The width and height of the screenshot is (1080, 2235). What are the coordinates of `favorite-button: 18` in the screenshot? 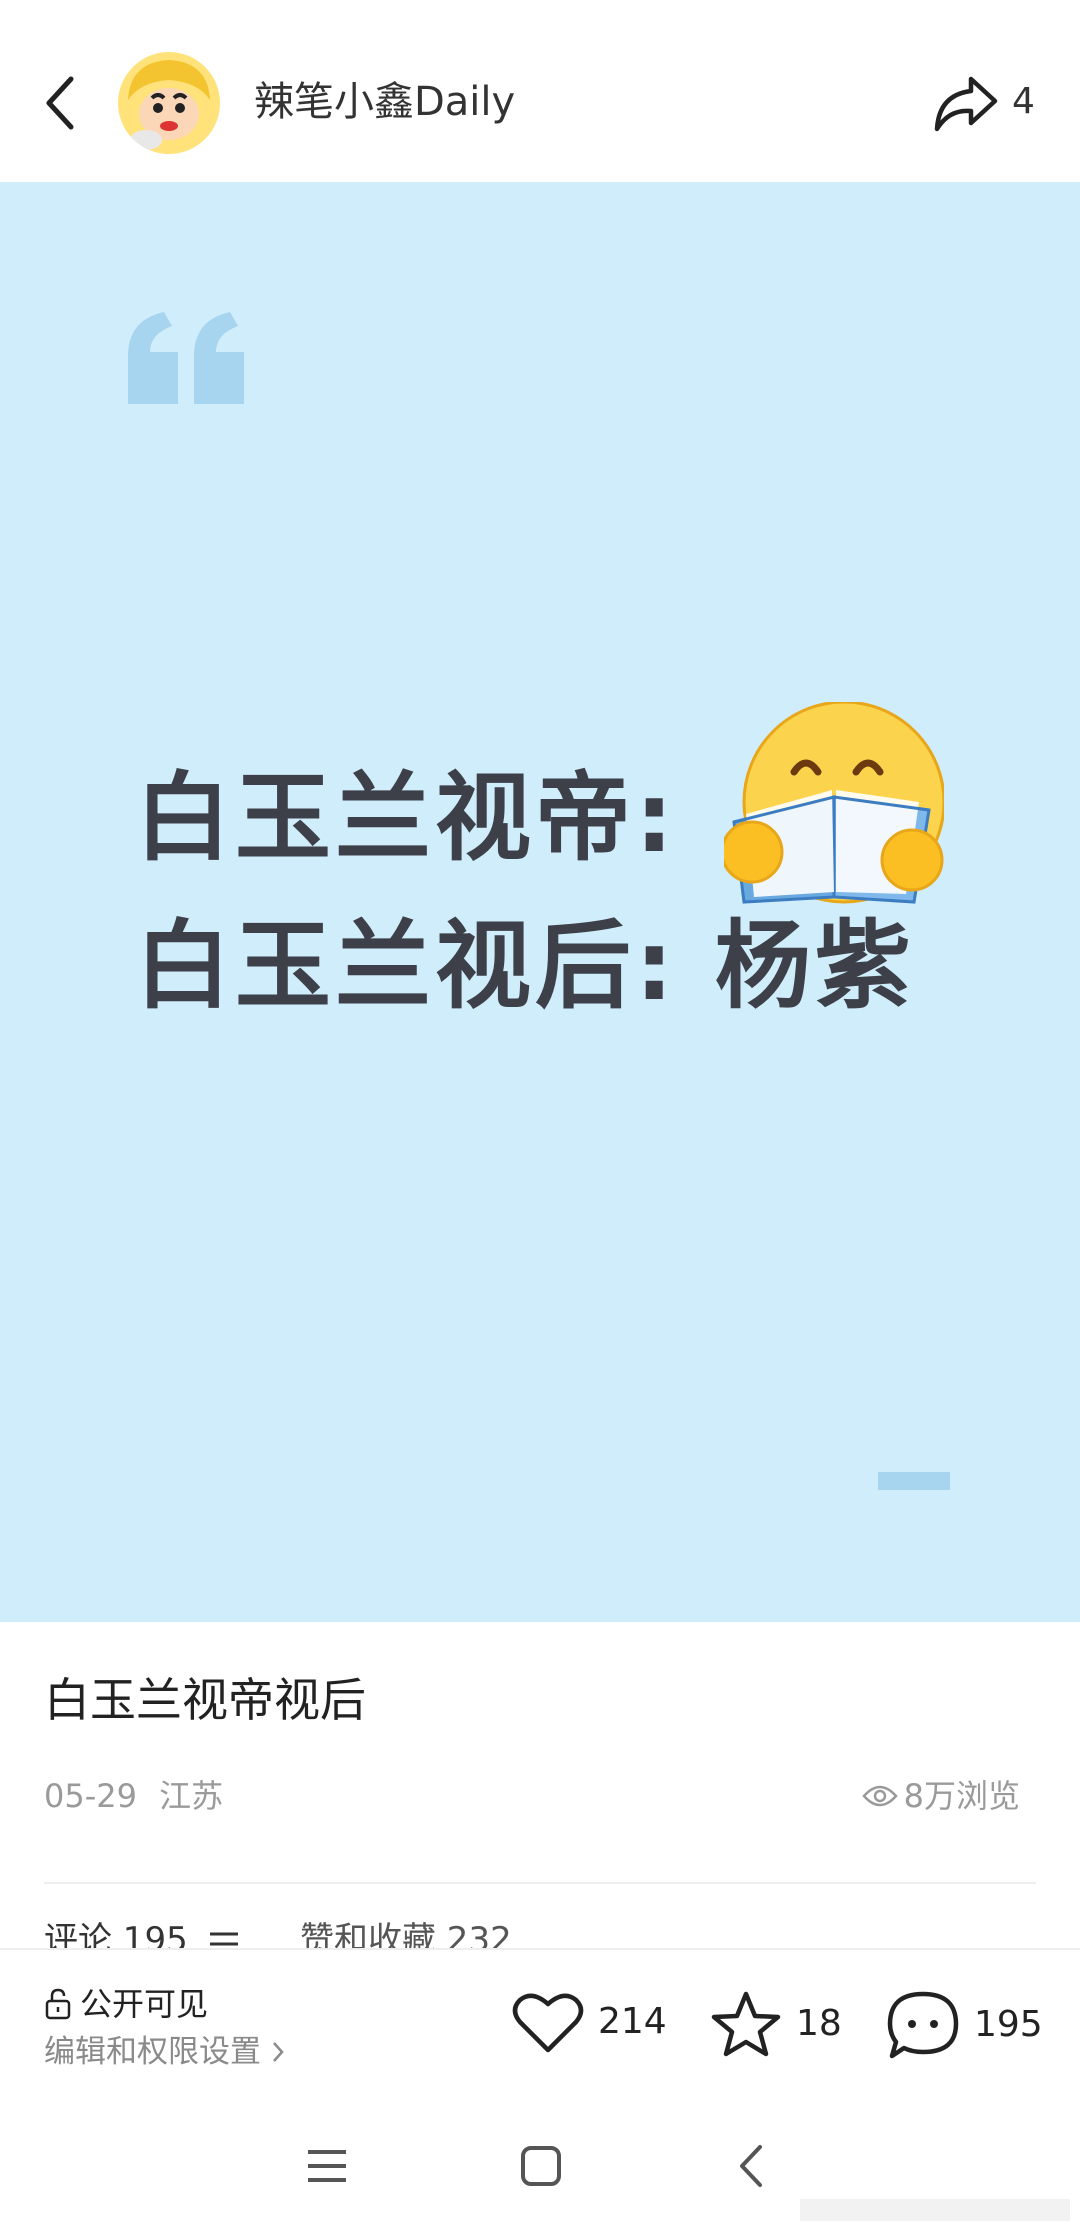 It's located at (776, 2024).